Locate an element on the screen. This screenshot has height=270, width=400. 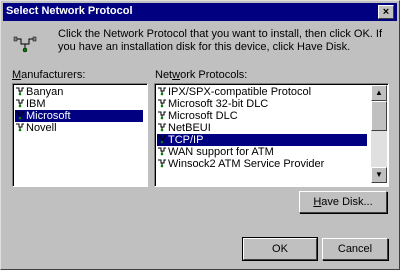
protocols-scrollbar: ▲ ▼ is located at coordinates (379, 134).